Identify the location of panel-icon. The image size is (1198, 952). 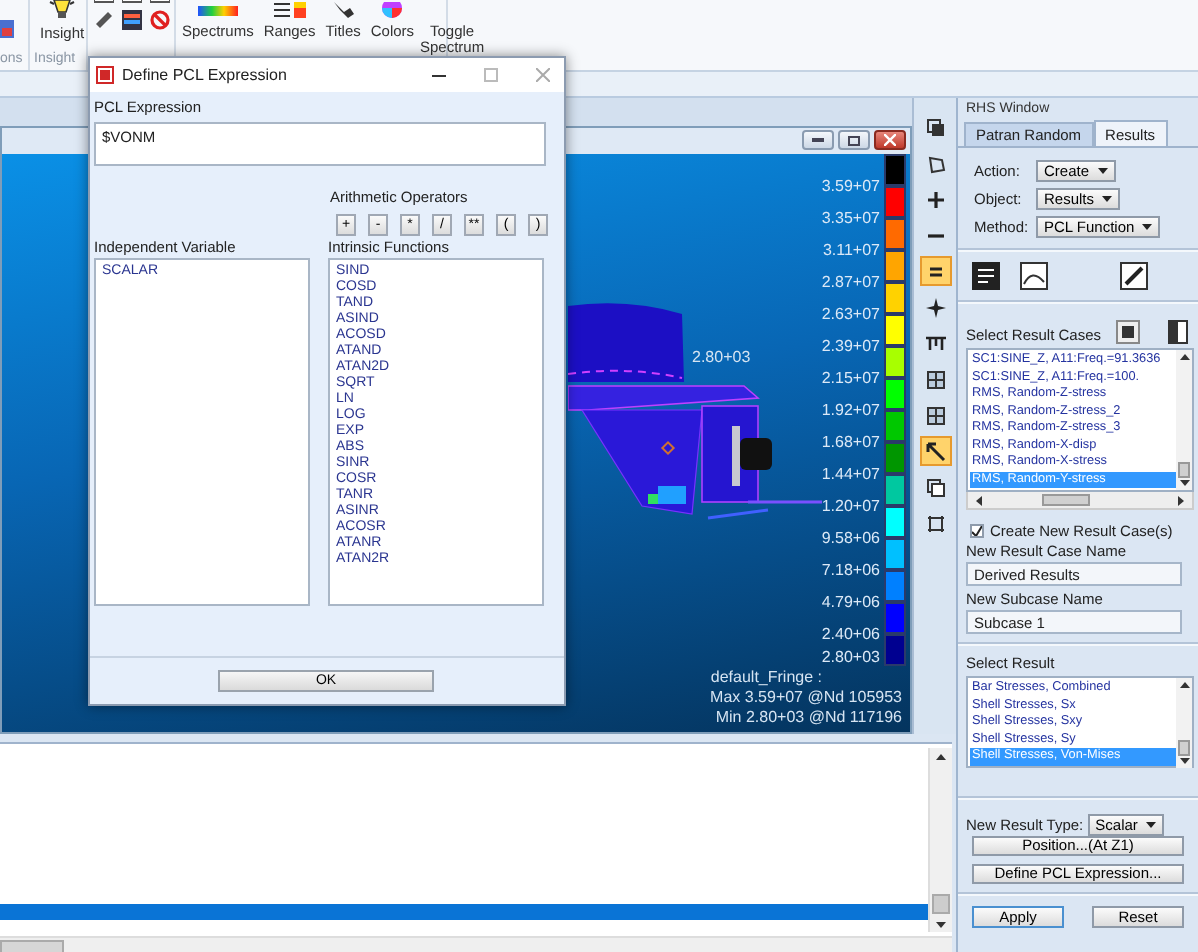
(1178, 332).